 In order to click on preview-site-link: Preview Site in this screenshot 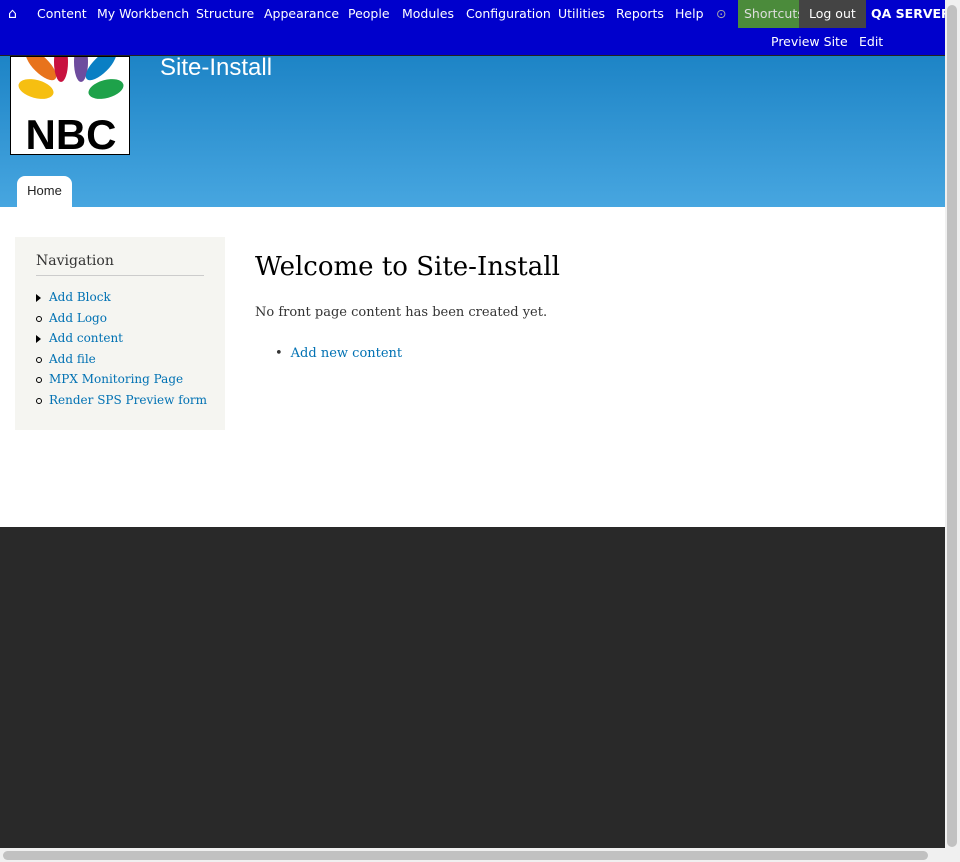, I will do `click(809, 42)`.